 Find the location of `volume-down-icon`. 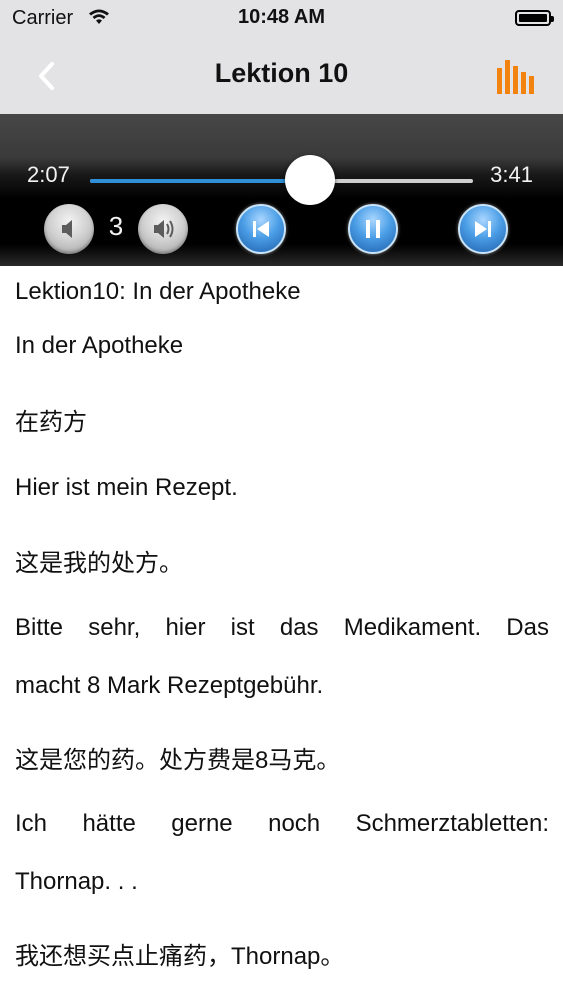

volume-down-icon is located at coordinates (67, 229).